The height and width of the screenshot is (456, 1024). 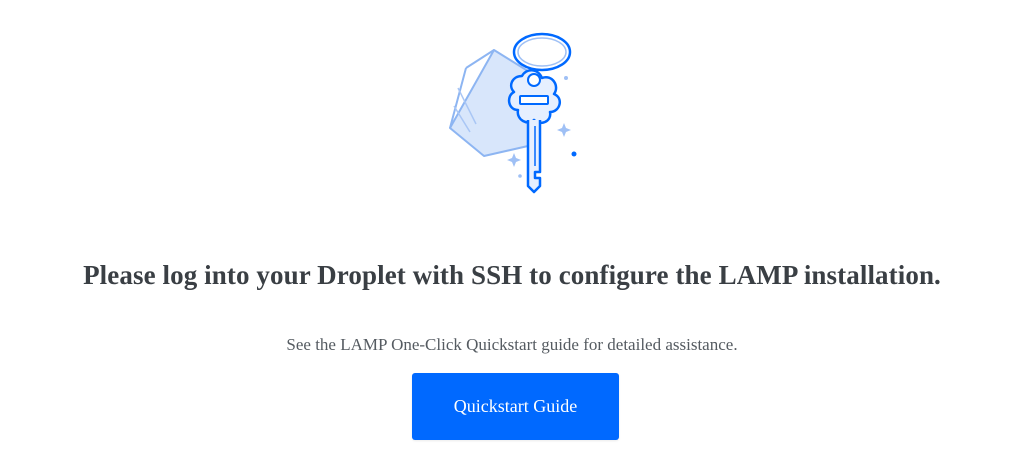 I want to click on quickstart-guide-button: Quickstart Guide, so click(x=515, y=406).